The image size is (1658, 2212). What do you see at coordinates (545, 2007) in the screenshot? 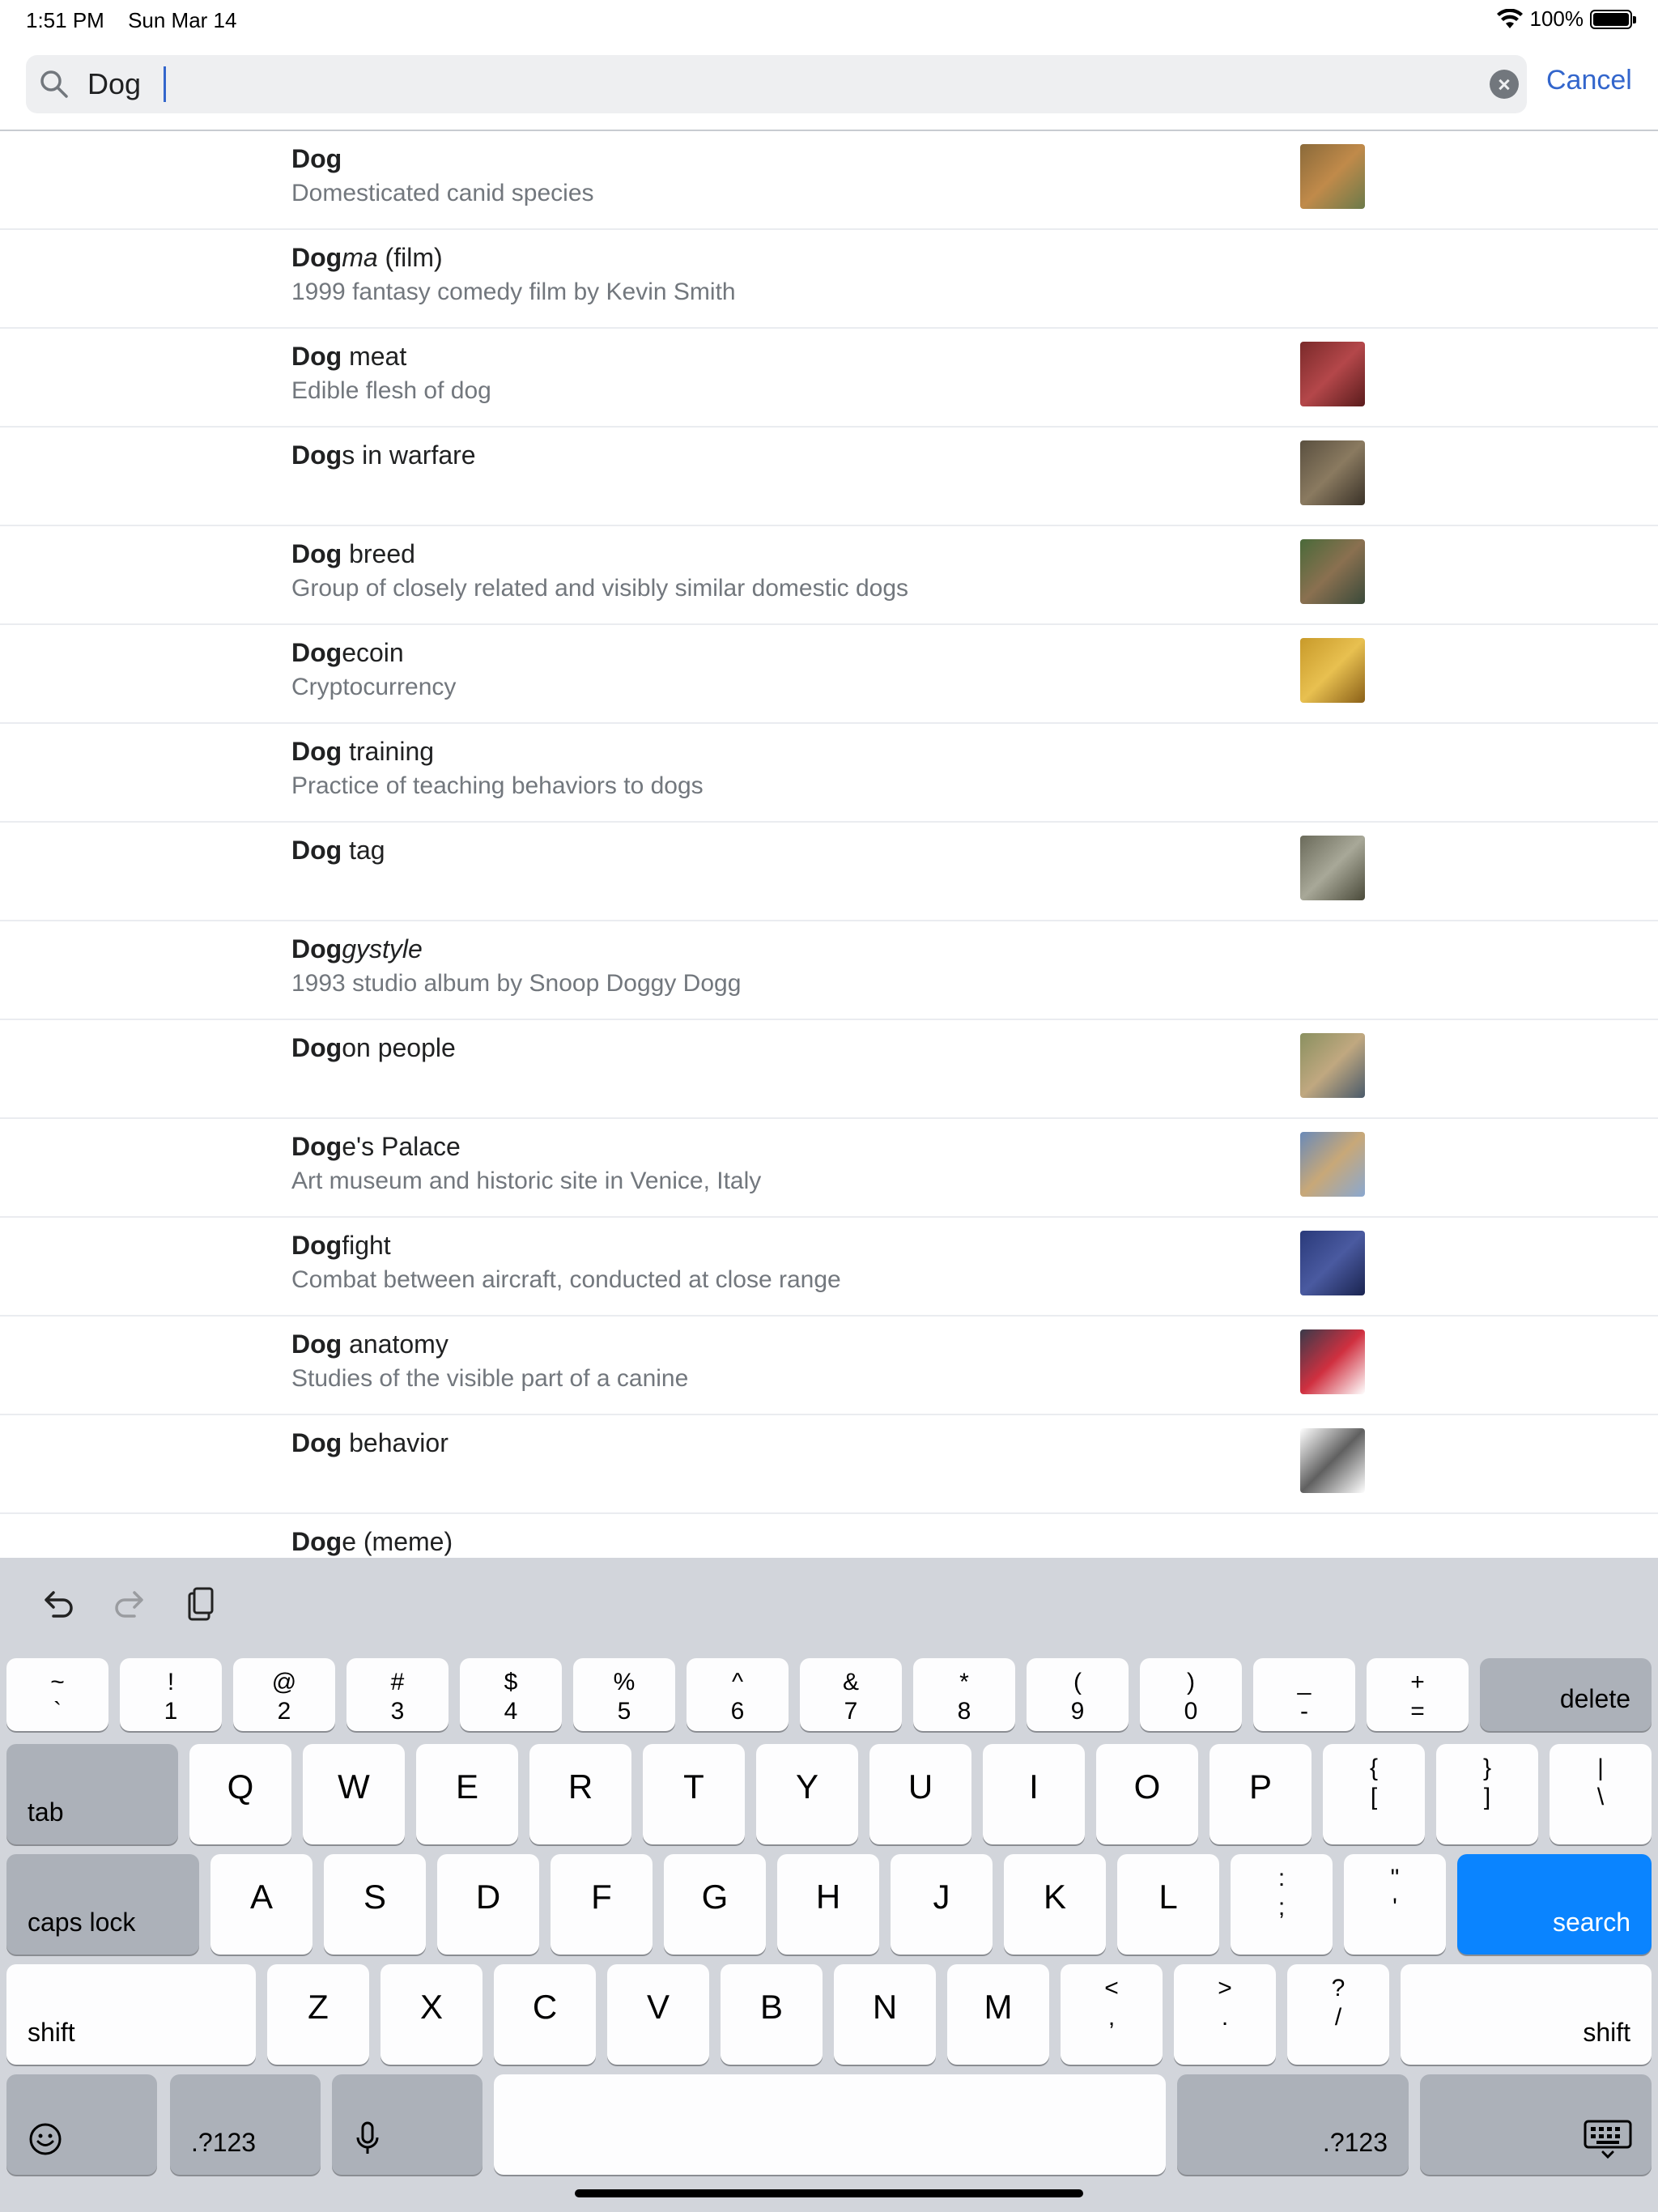
I see `key-char: C` at bounding box center [545, 2007].